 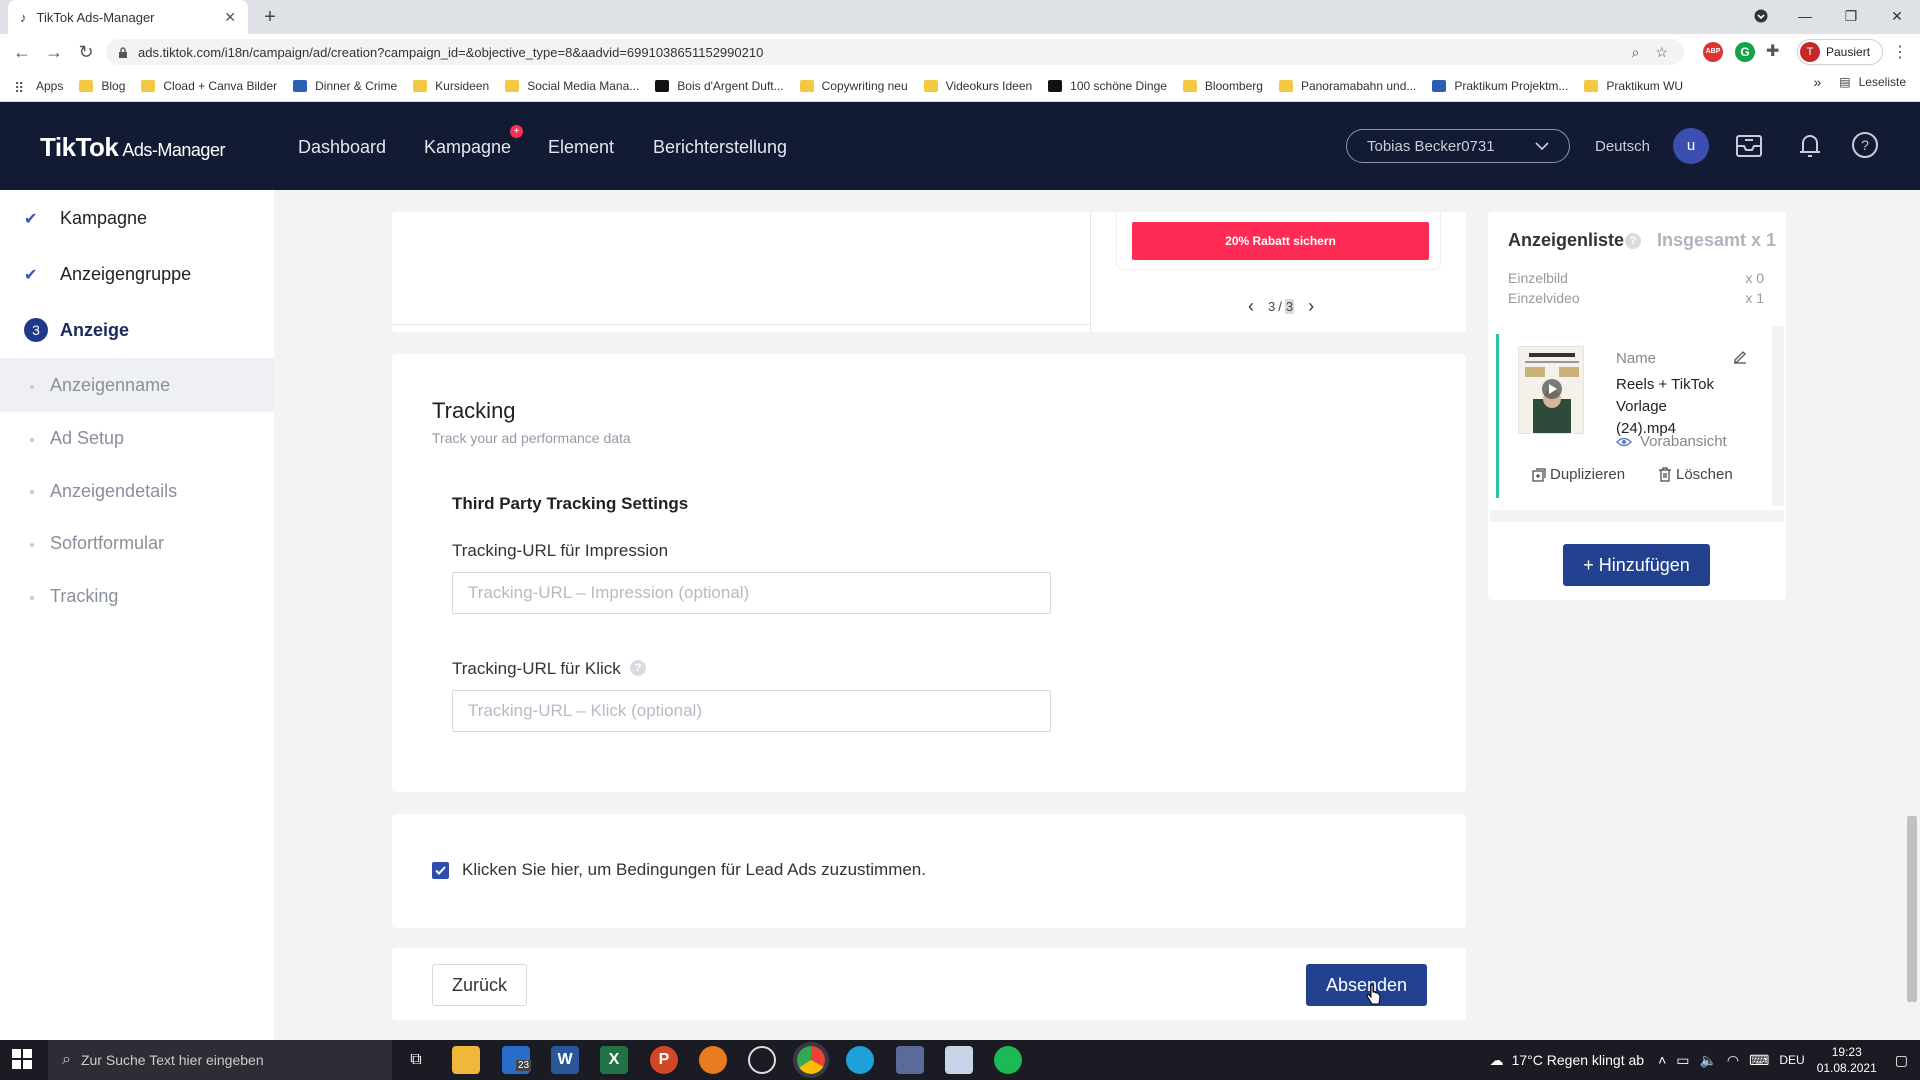 What do you see at coordinates (113, 86) in the screenshot?
I see `bookmark-label: Blog` at bounding box center [113, 86].